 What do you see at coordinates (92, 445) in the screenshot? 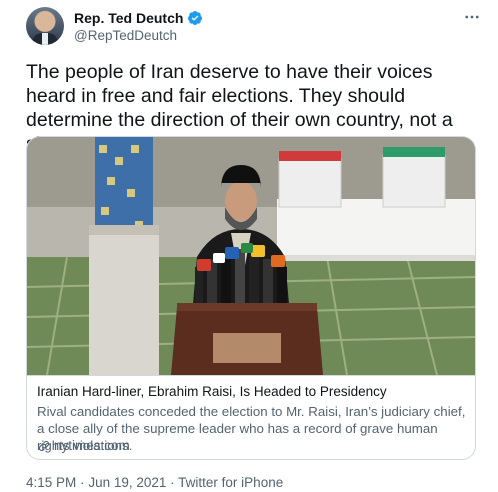
I see `card-domain: nytimes.com` at bounding box center [92, 445].